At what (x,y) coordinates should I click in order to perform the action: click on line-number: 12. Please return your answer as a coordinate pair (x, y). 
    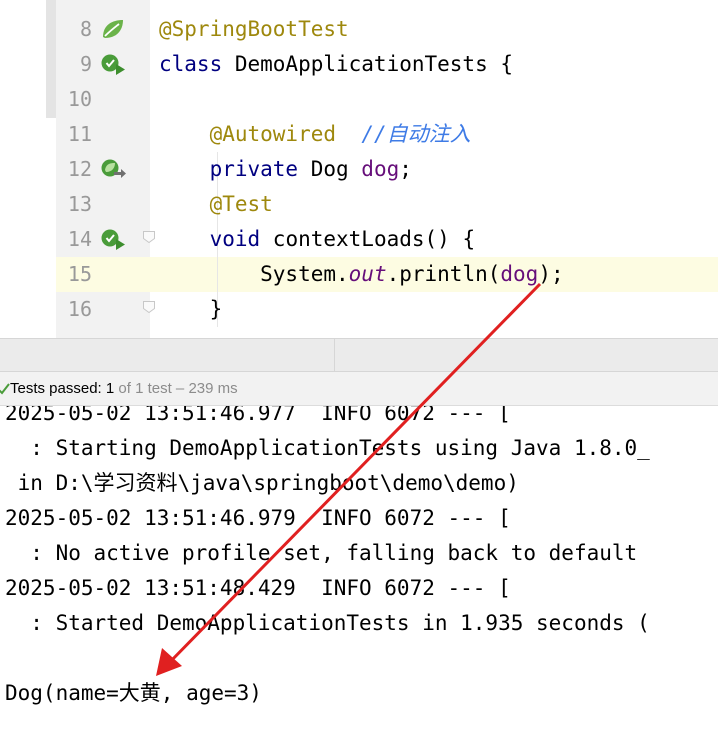
    Looking at the image, I should click on (79, 169).